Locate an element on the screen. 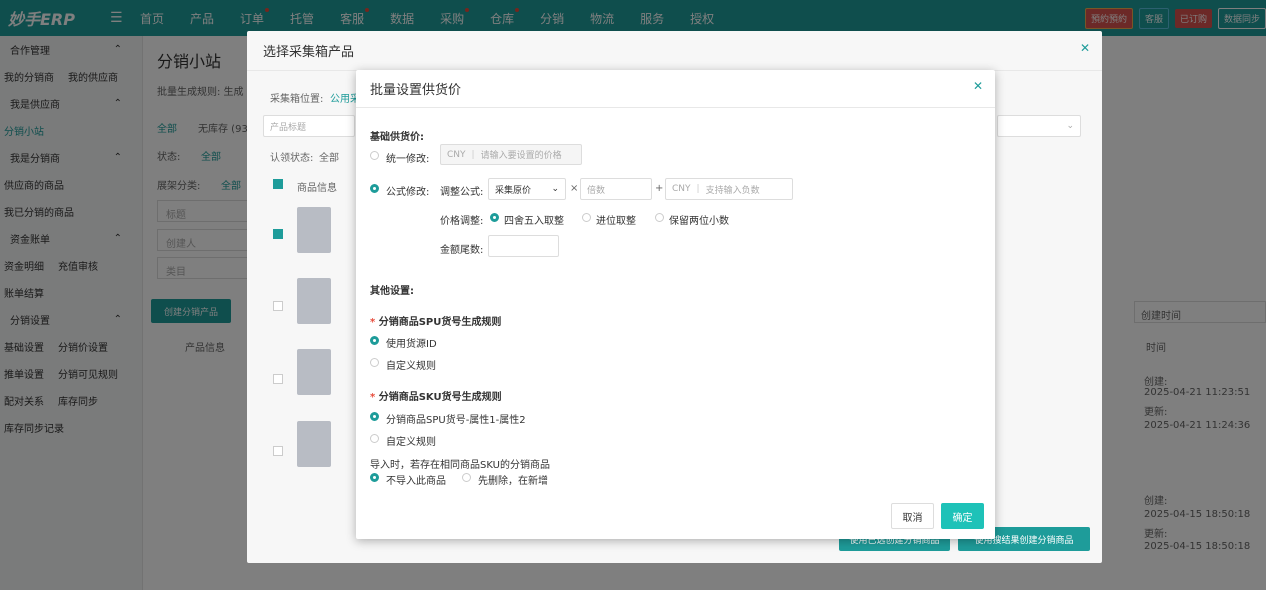 The height and width of the screenshot is (590, 1266). sku-option-label: 分销商品SPU货号-属性1-属性2 is located at coordinates (456, 420).